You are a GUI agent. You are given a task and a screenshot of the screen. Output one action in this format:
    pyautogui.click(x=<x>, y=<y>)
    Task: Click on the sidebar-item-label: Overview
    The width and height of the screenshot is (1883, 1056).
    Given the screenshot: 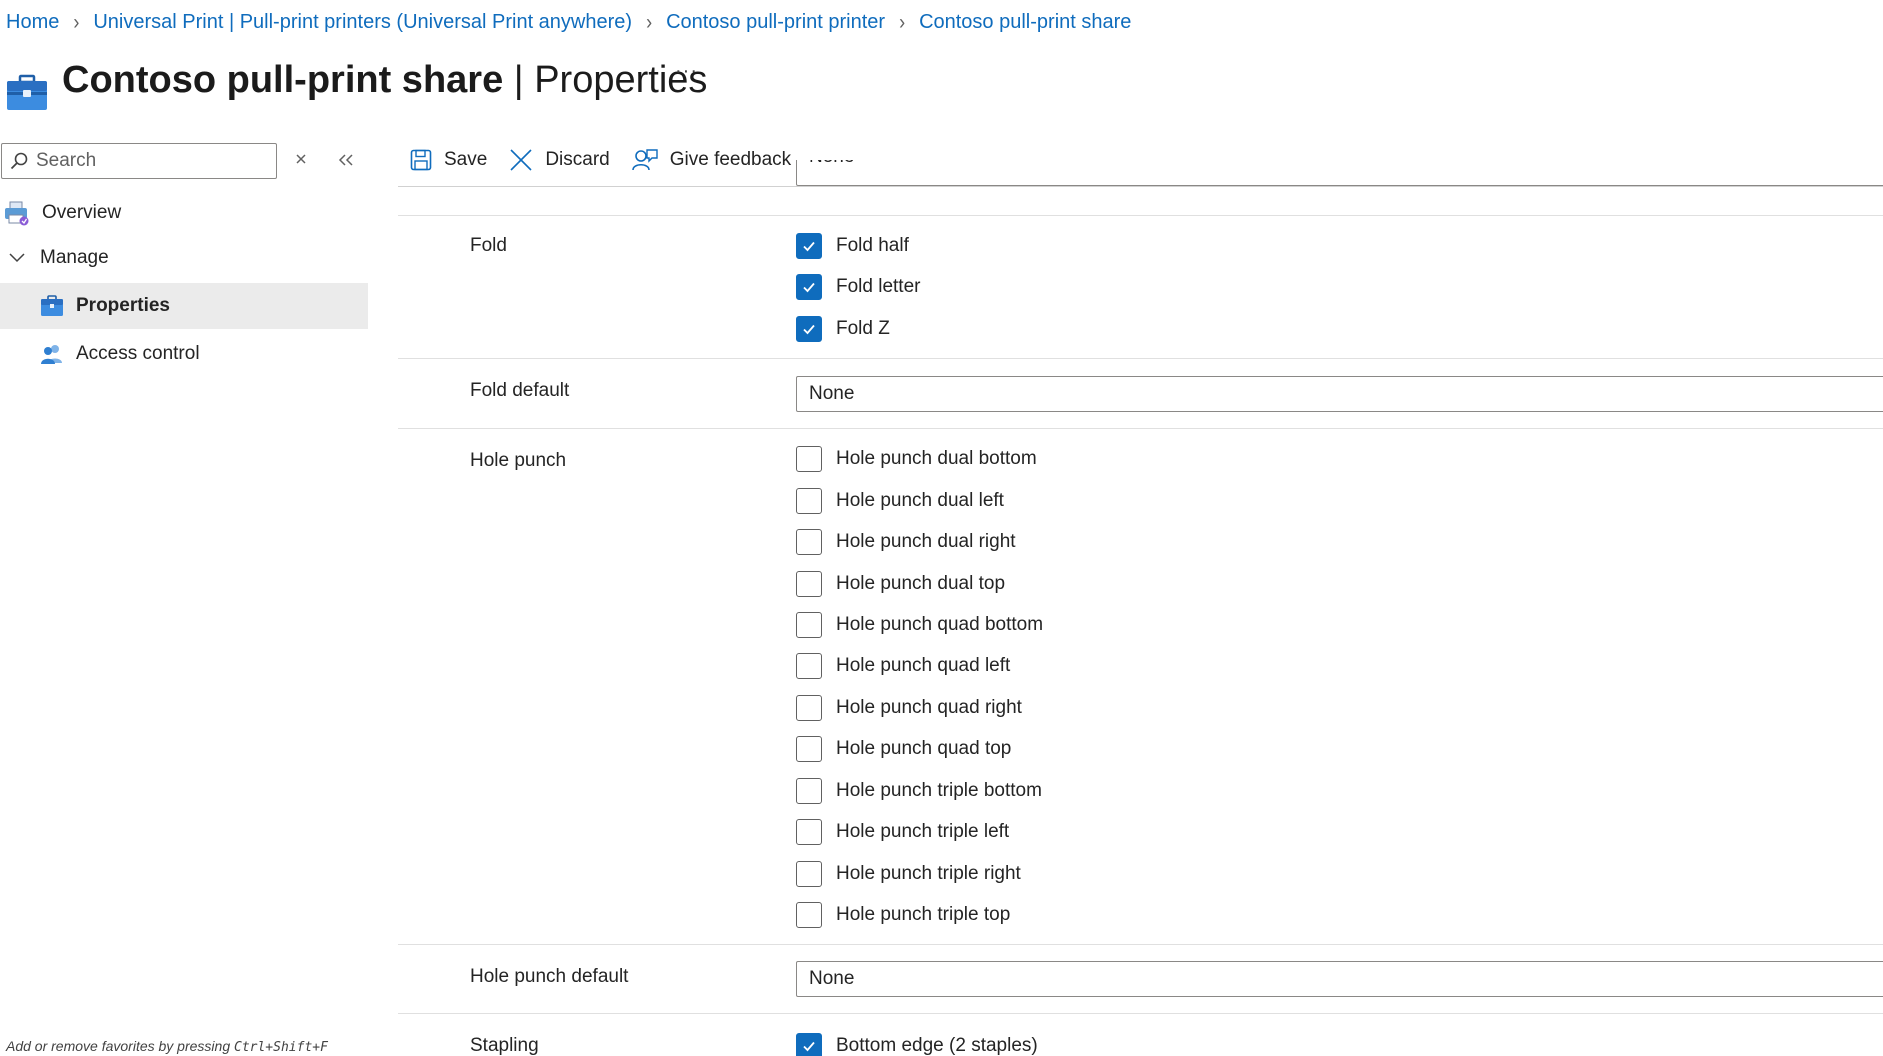 What is the action you would take?
    pyautogui.click(x=82, y=212)
    